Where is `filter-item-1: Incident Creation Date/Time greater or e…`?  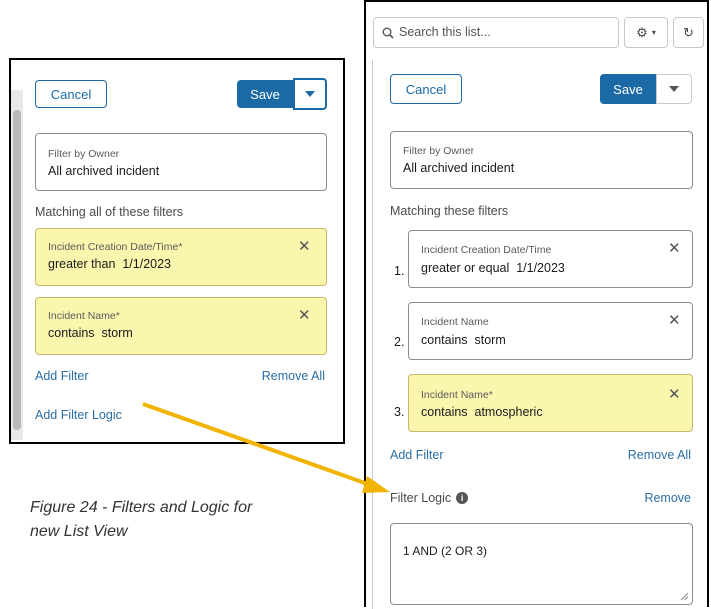 filter-item-1: Incident Creation Date/Time greater or e… is located at coordinates (550, 259).